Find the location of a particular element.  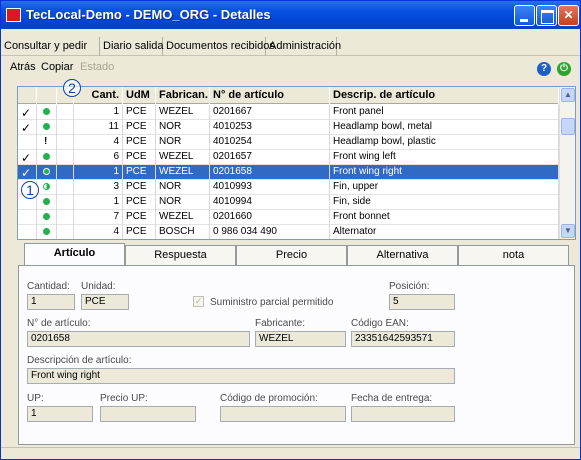

header-unit: UdM is located at coordinates (139, 95).